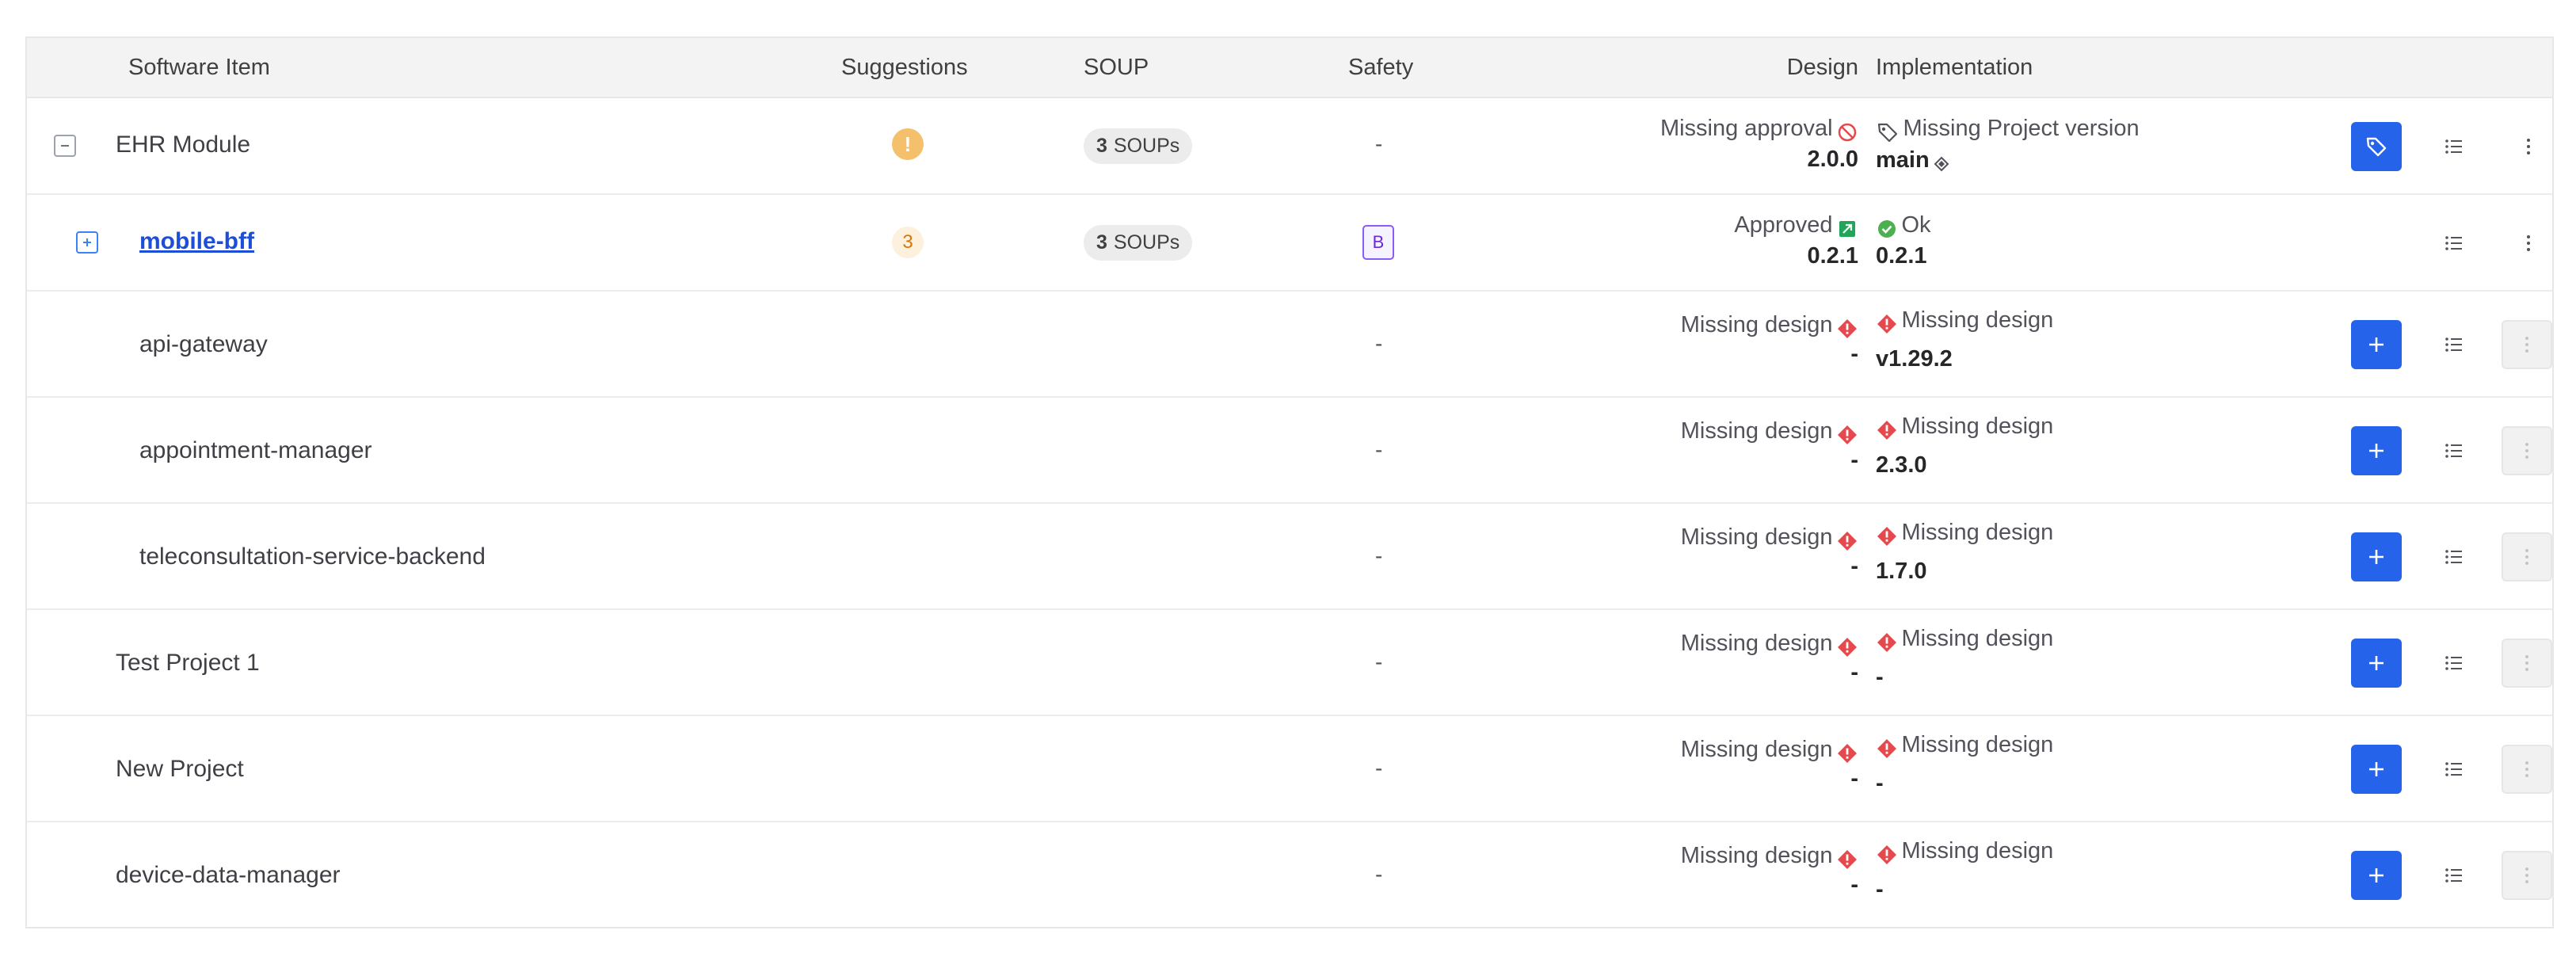 This screenshot has width=2576, height=957. Describe the element at coordinates (196, 242) in the screenshot. I see `software-item-link: mobile-bff` at that location.